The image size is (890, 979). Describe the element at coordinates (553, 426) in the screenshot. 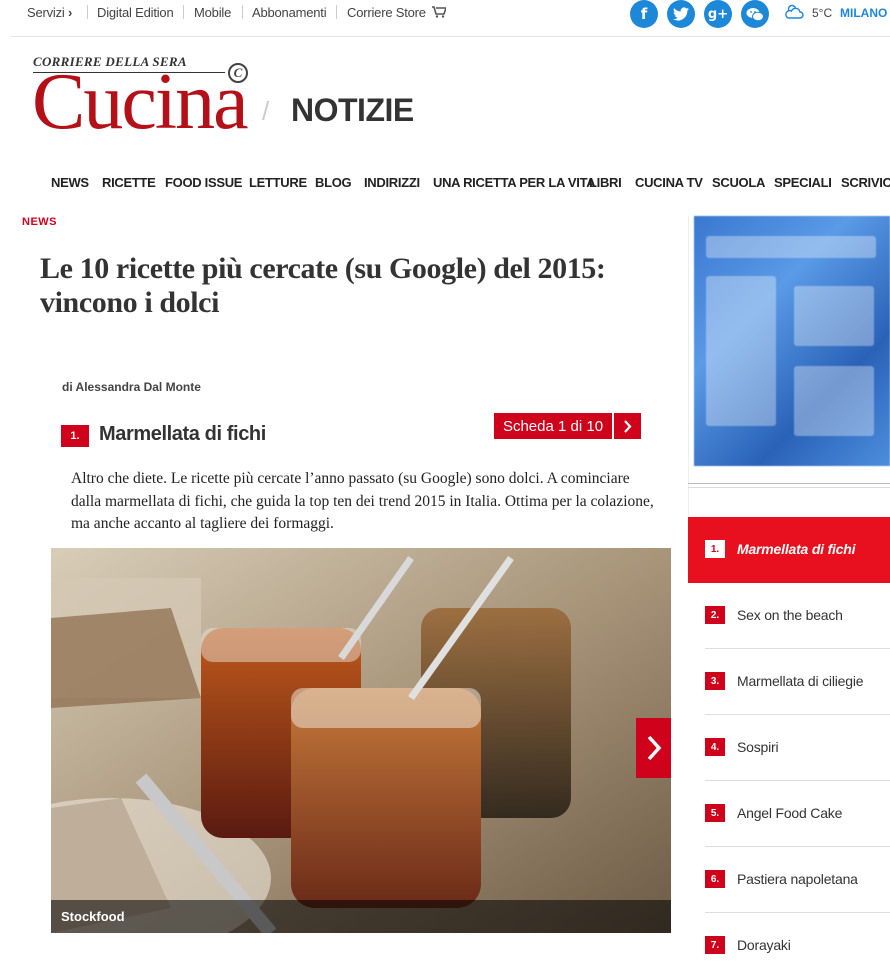

I see `scheda-counter: Scheda 1 di 10` at that location.